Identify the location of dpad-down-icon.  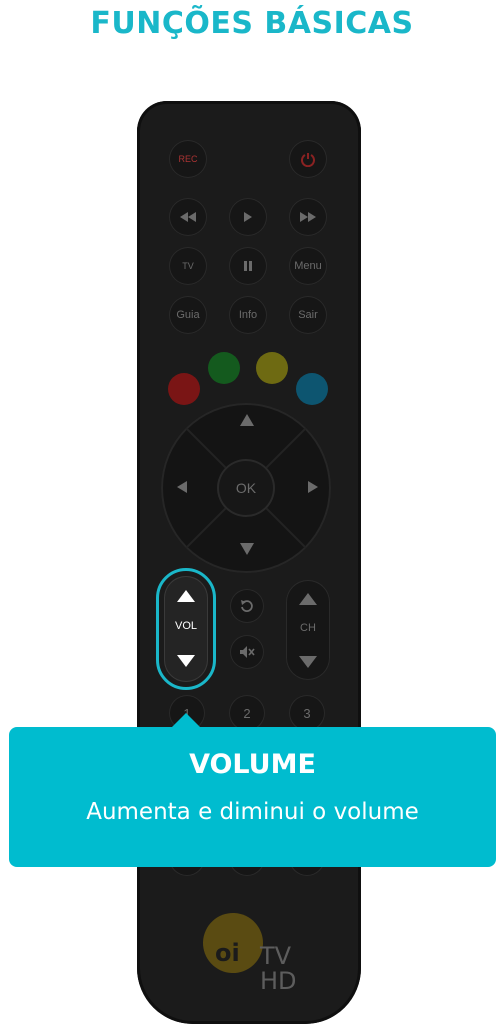
(247, 549).